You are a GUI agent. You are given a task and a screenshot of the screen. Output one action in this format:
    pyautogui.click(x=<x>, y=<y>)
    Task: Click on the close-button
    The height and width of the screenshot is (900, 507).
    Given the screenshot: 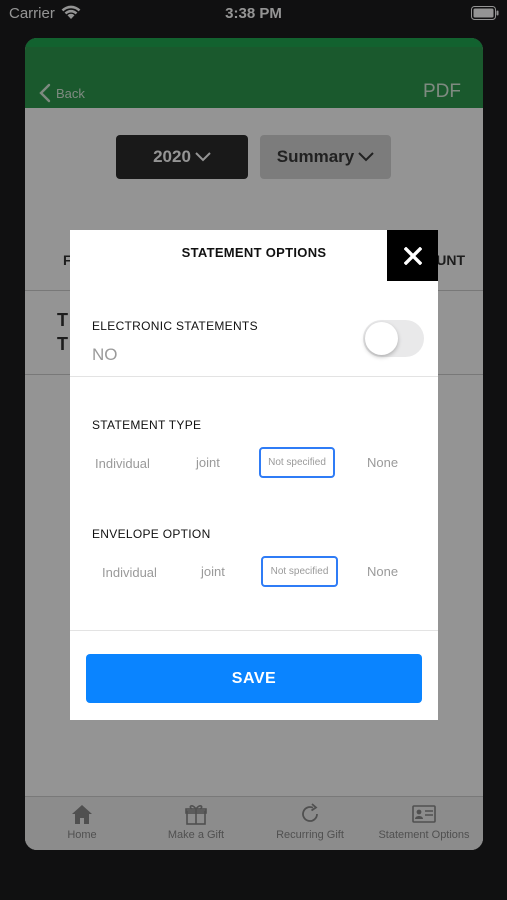 What is the action you would take?
    pyautogui.click(x=412, y=255)
    